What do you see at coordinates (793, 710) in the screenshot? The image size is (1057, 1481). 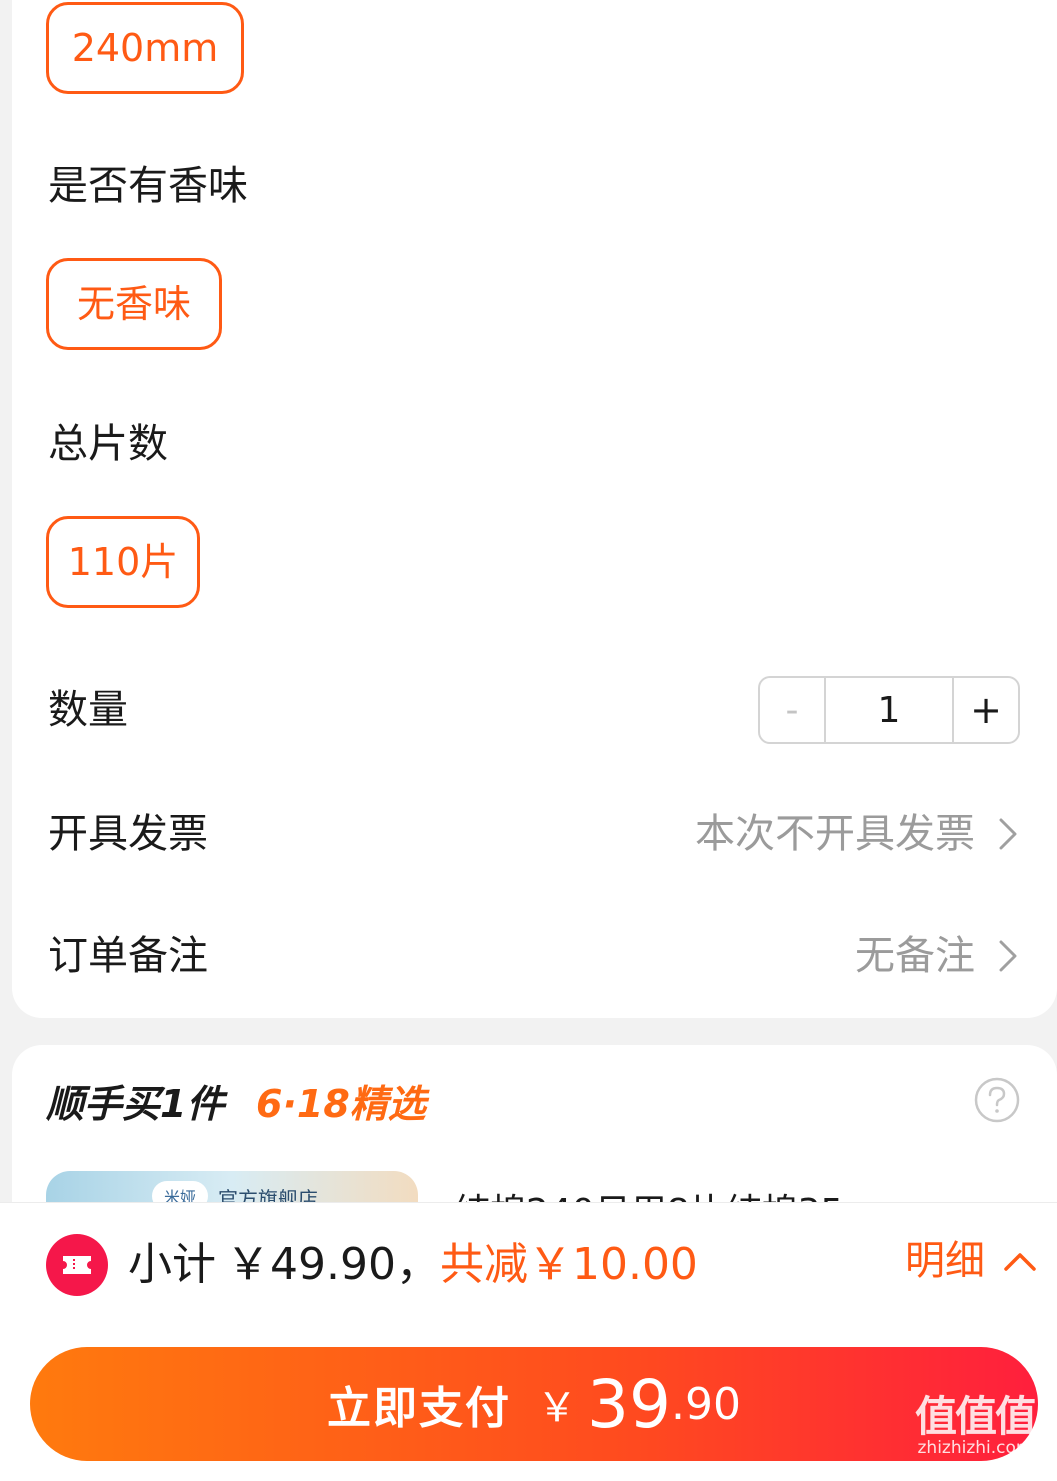 I see `quantity-decrease-button: -` at bounding box center [793, 710].